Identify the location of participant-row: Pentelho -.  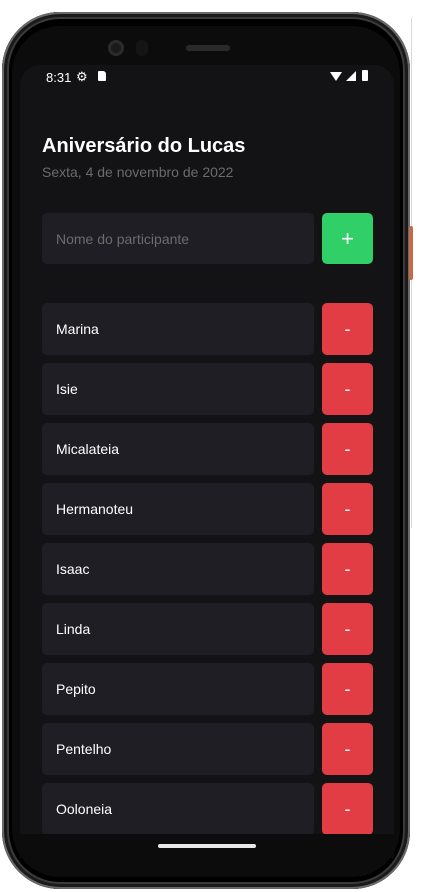
(207, 749).